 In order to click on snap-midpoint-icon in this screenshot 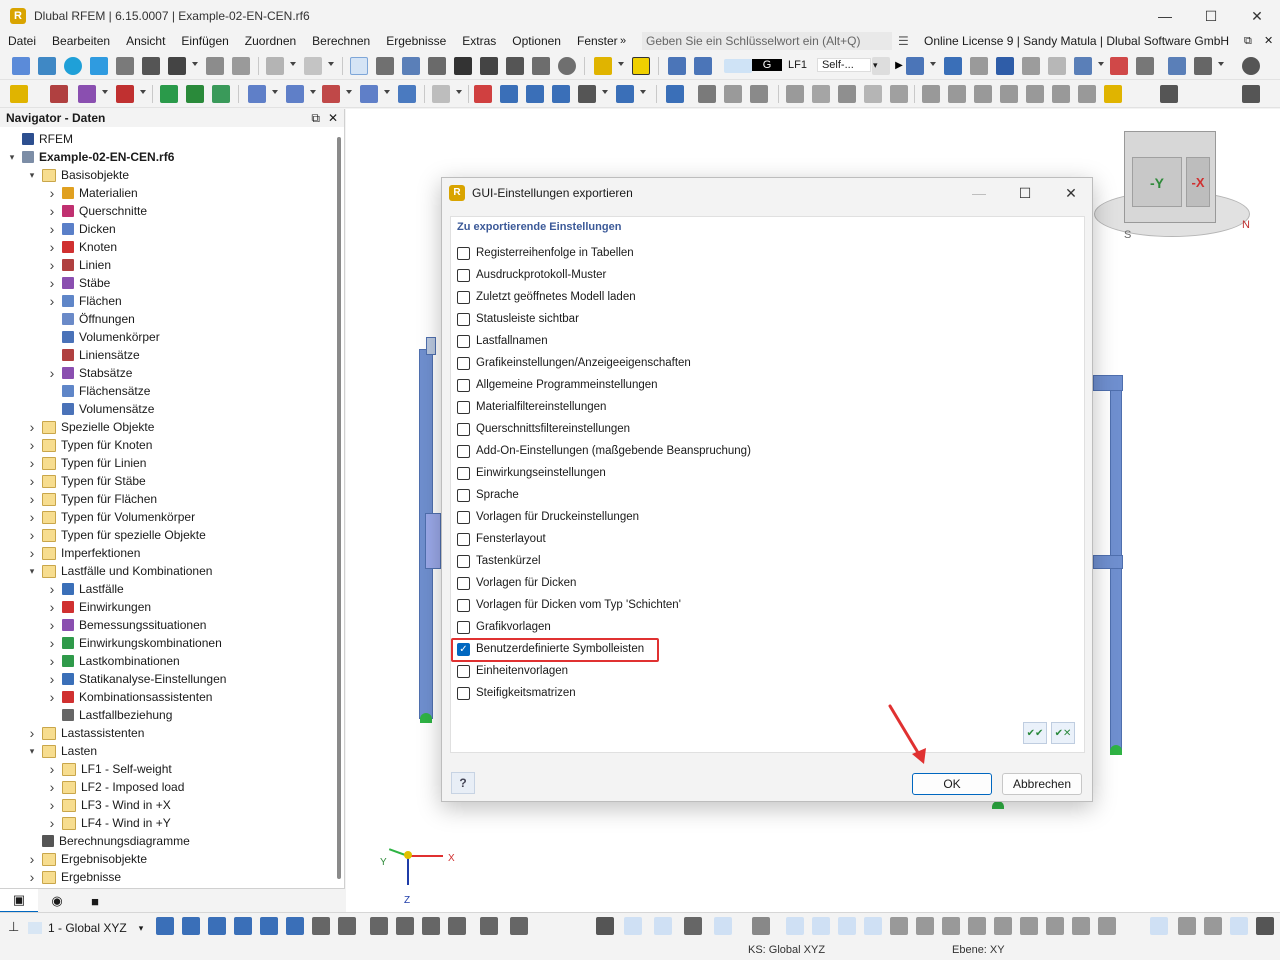, I will do `click(873, 926)`.